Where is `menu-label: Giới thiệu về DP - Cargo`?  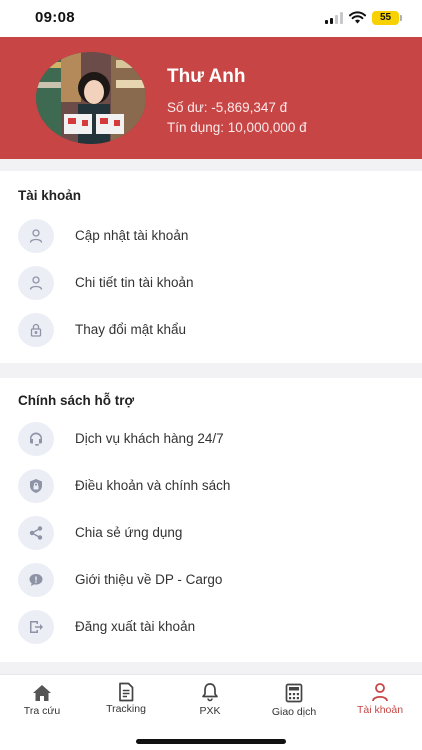 menu-label: Giới thiệu về DP - Cargo is located at coordinates (149, 579).